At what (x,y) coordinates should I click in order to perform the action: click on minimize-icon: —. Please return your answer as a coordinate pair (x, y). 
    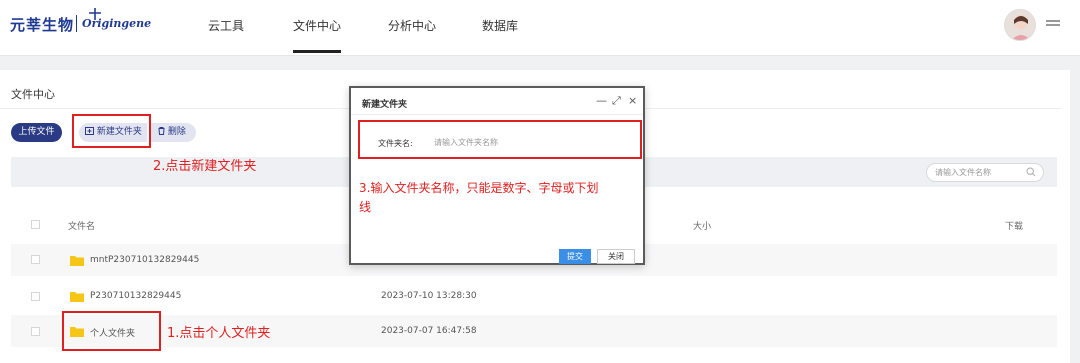
    Looking at the image, I should click on (601, 100).